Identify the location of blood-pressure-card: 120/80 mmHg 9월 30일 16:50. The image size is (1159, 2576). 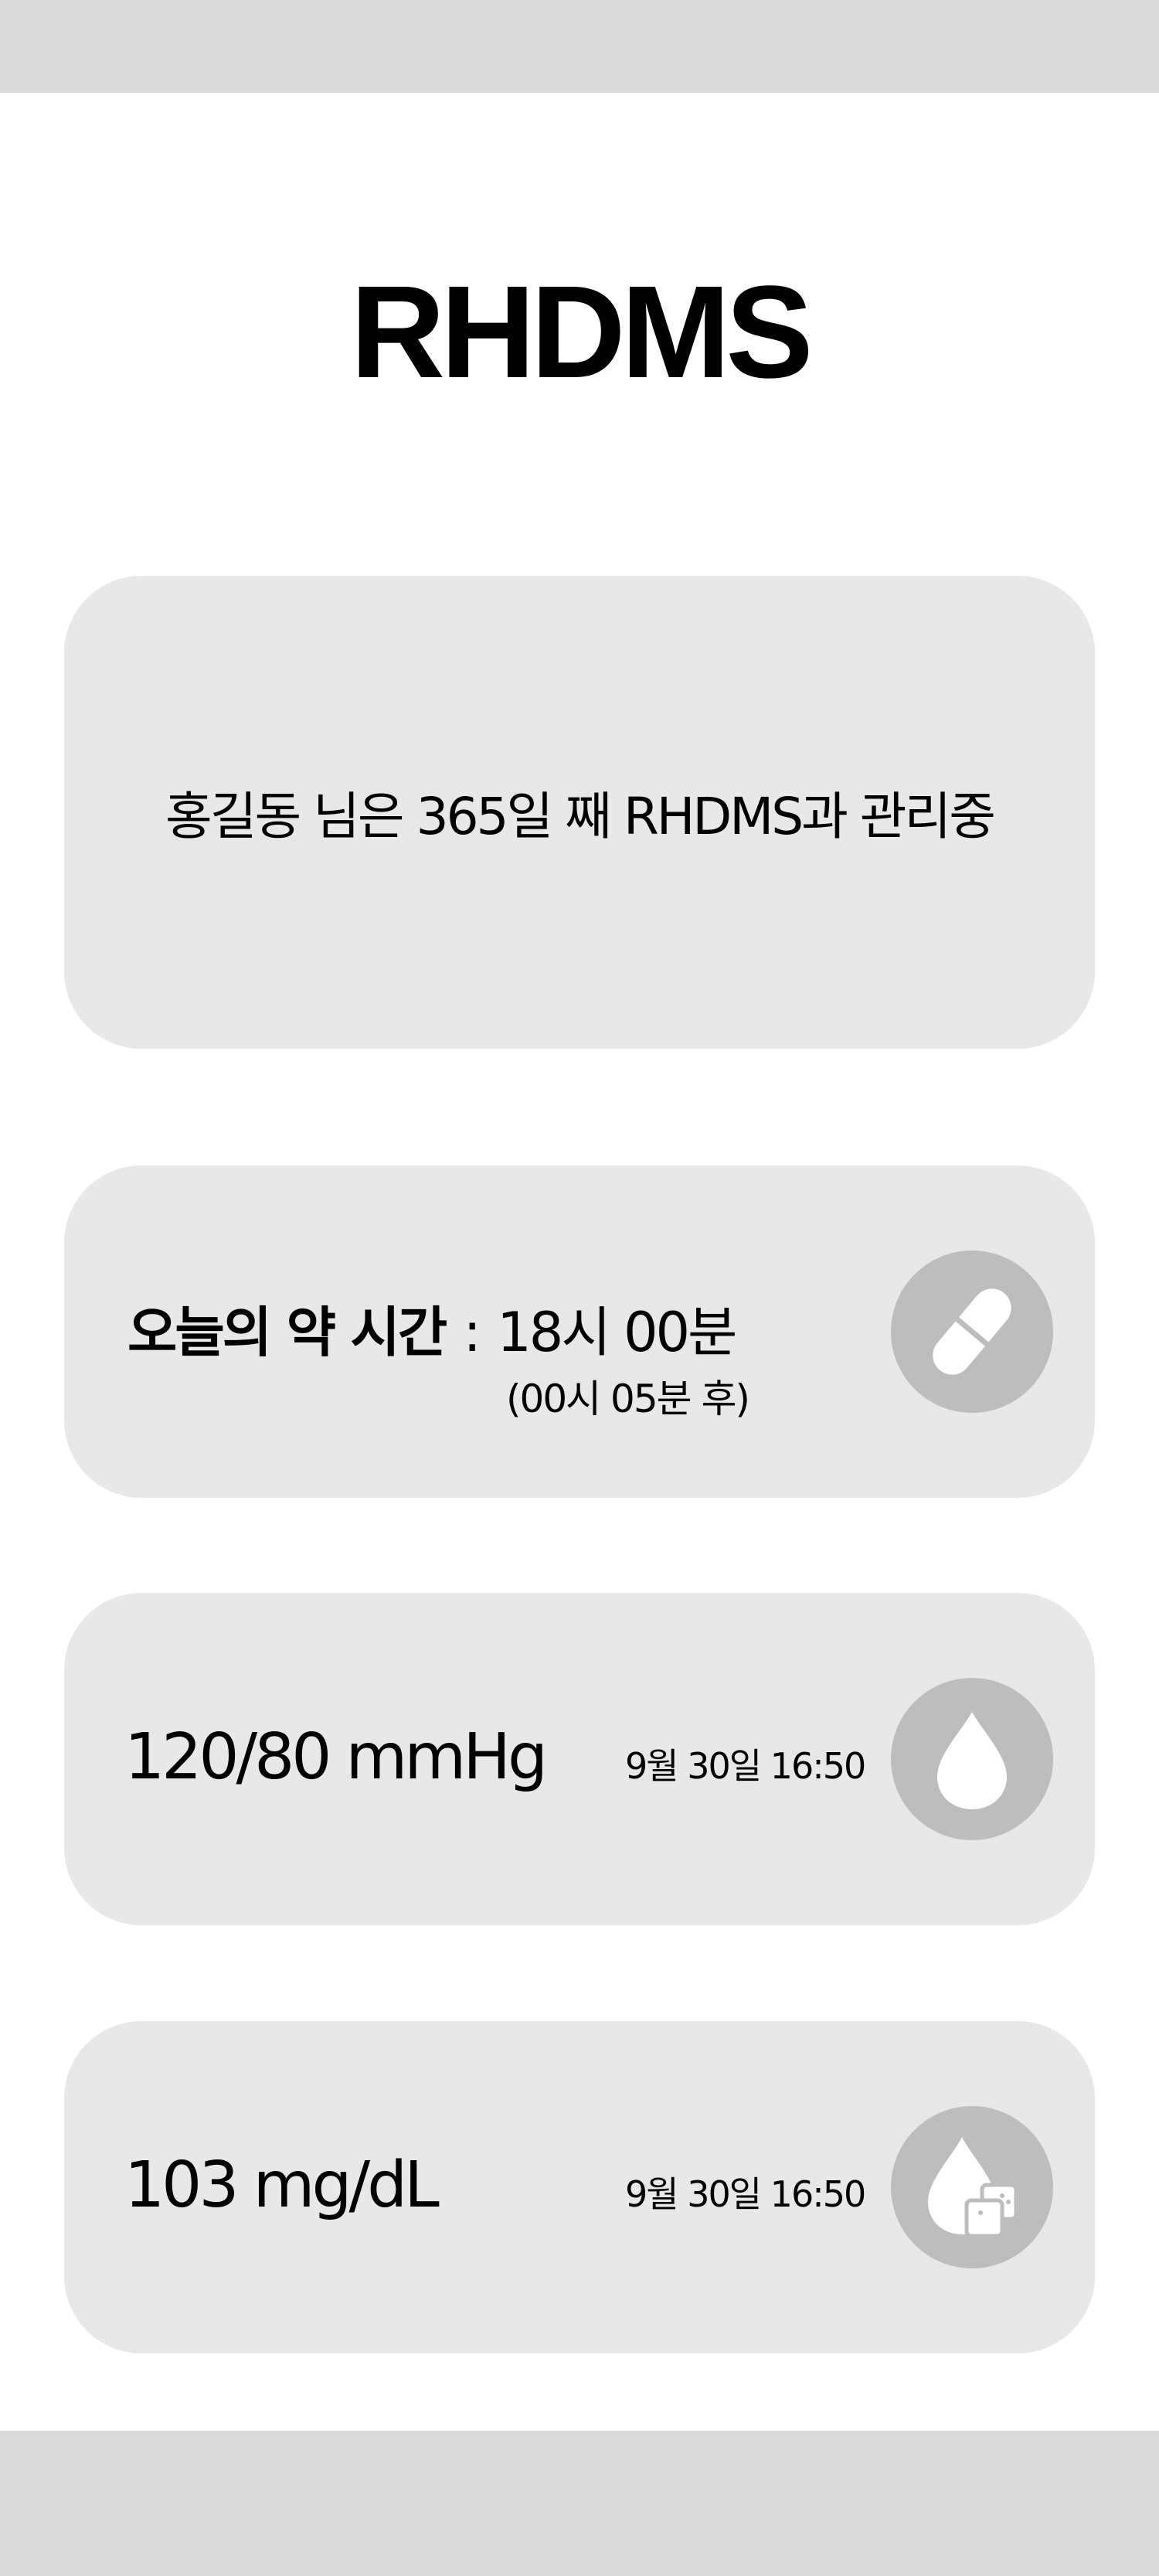
(579, 1759).